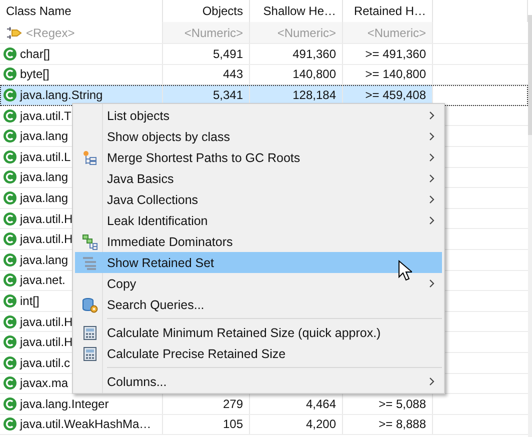 This screenshot has height=437, width=532. What do you see at coordinates (90, 304) in the screenshot?
I see `database-icon` at bounding box center [90, 304].